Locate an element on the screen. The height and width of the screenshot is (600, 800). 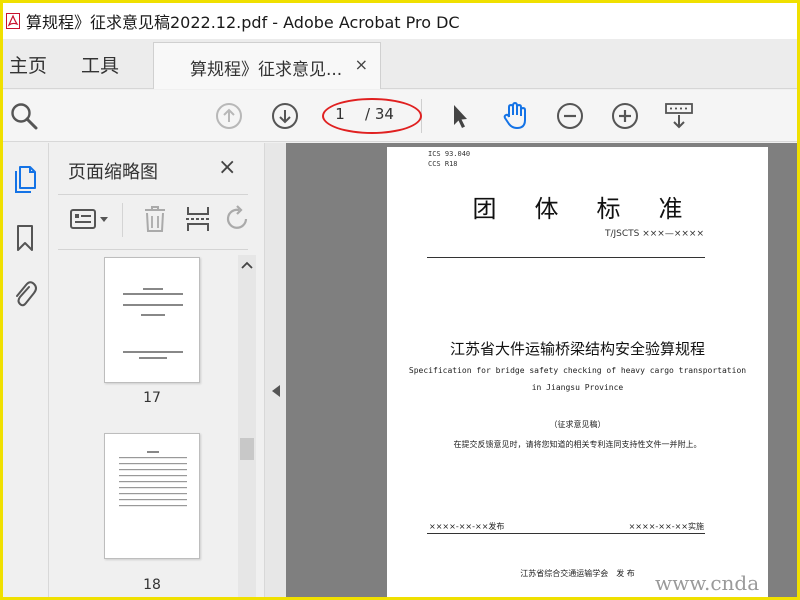
rotate-page-icon is located at coordinates (238, 219).